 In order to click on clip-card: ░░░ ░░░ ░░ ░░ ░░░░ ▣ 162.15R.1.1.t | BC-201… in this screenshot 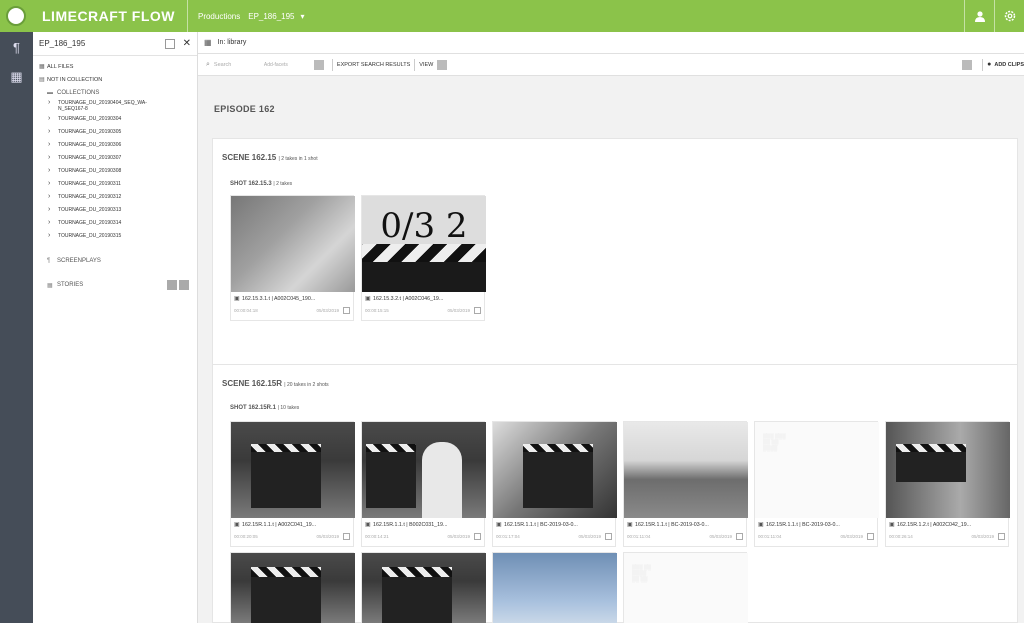, I will do `click(816, 484)`.